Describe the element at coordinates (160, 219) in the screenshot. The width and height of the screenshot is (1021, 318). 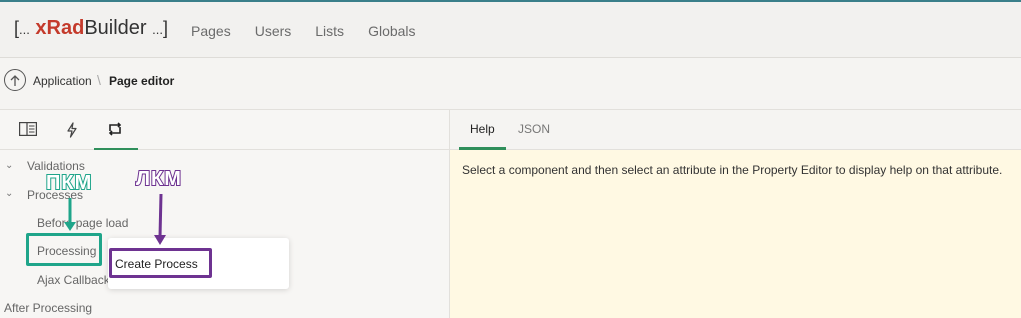
I see `purple-arrow-icon` at that location.